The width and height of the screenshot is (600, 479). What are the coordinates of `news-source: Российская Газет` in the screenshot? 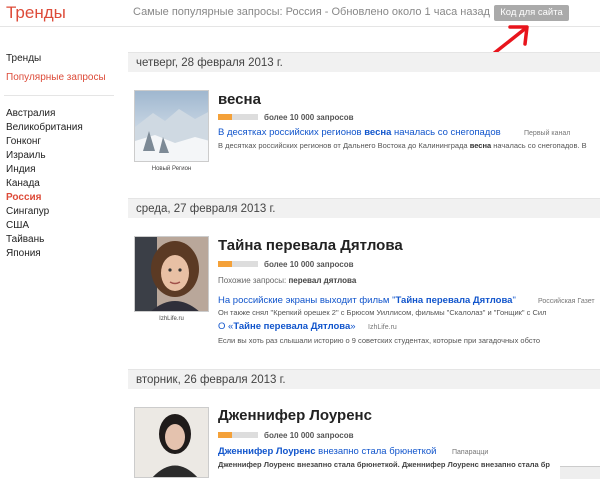 It's located at (566, 301).